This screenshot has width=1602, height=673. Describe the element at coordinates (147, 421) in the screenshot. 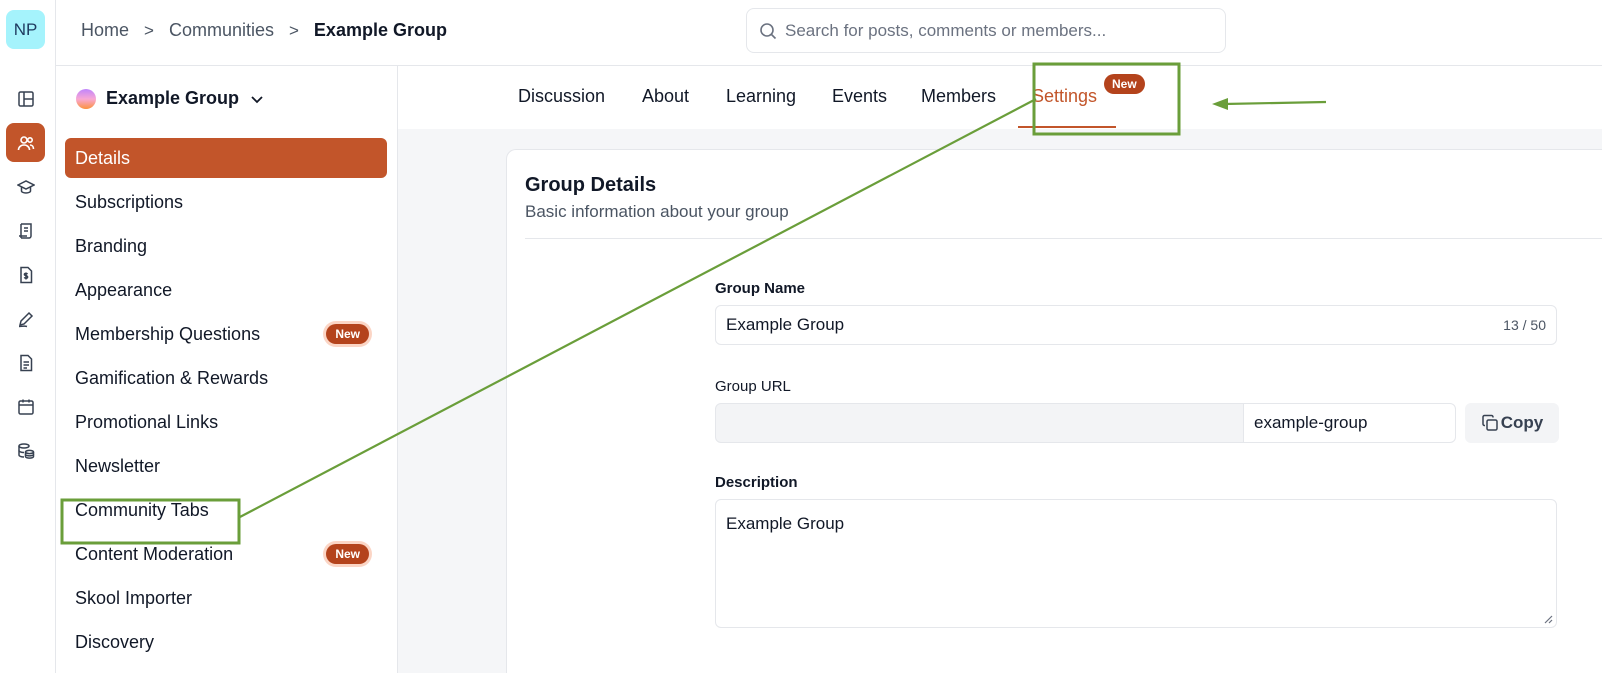

I see `sidebar-item-label: Promotional Links` at that location.